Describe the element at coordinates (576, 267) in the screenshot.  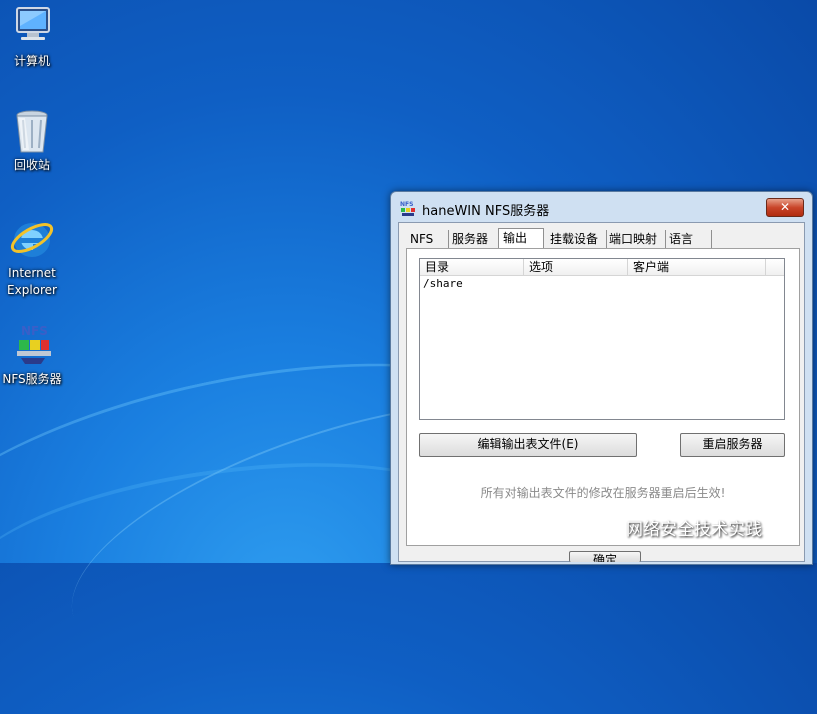
I see `column-header-options: 选项` at that location.